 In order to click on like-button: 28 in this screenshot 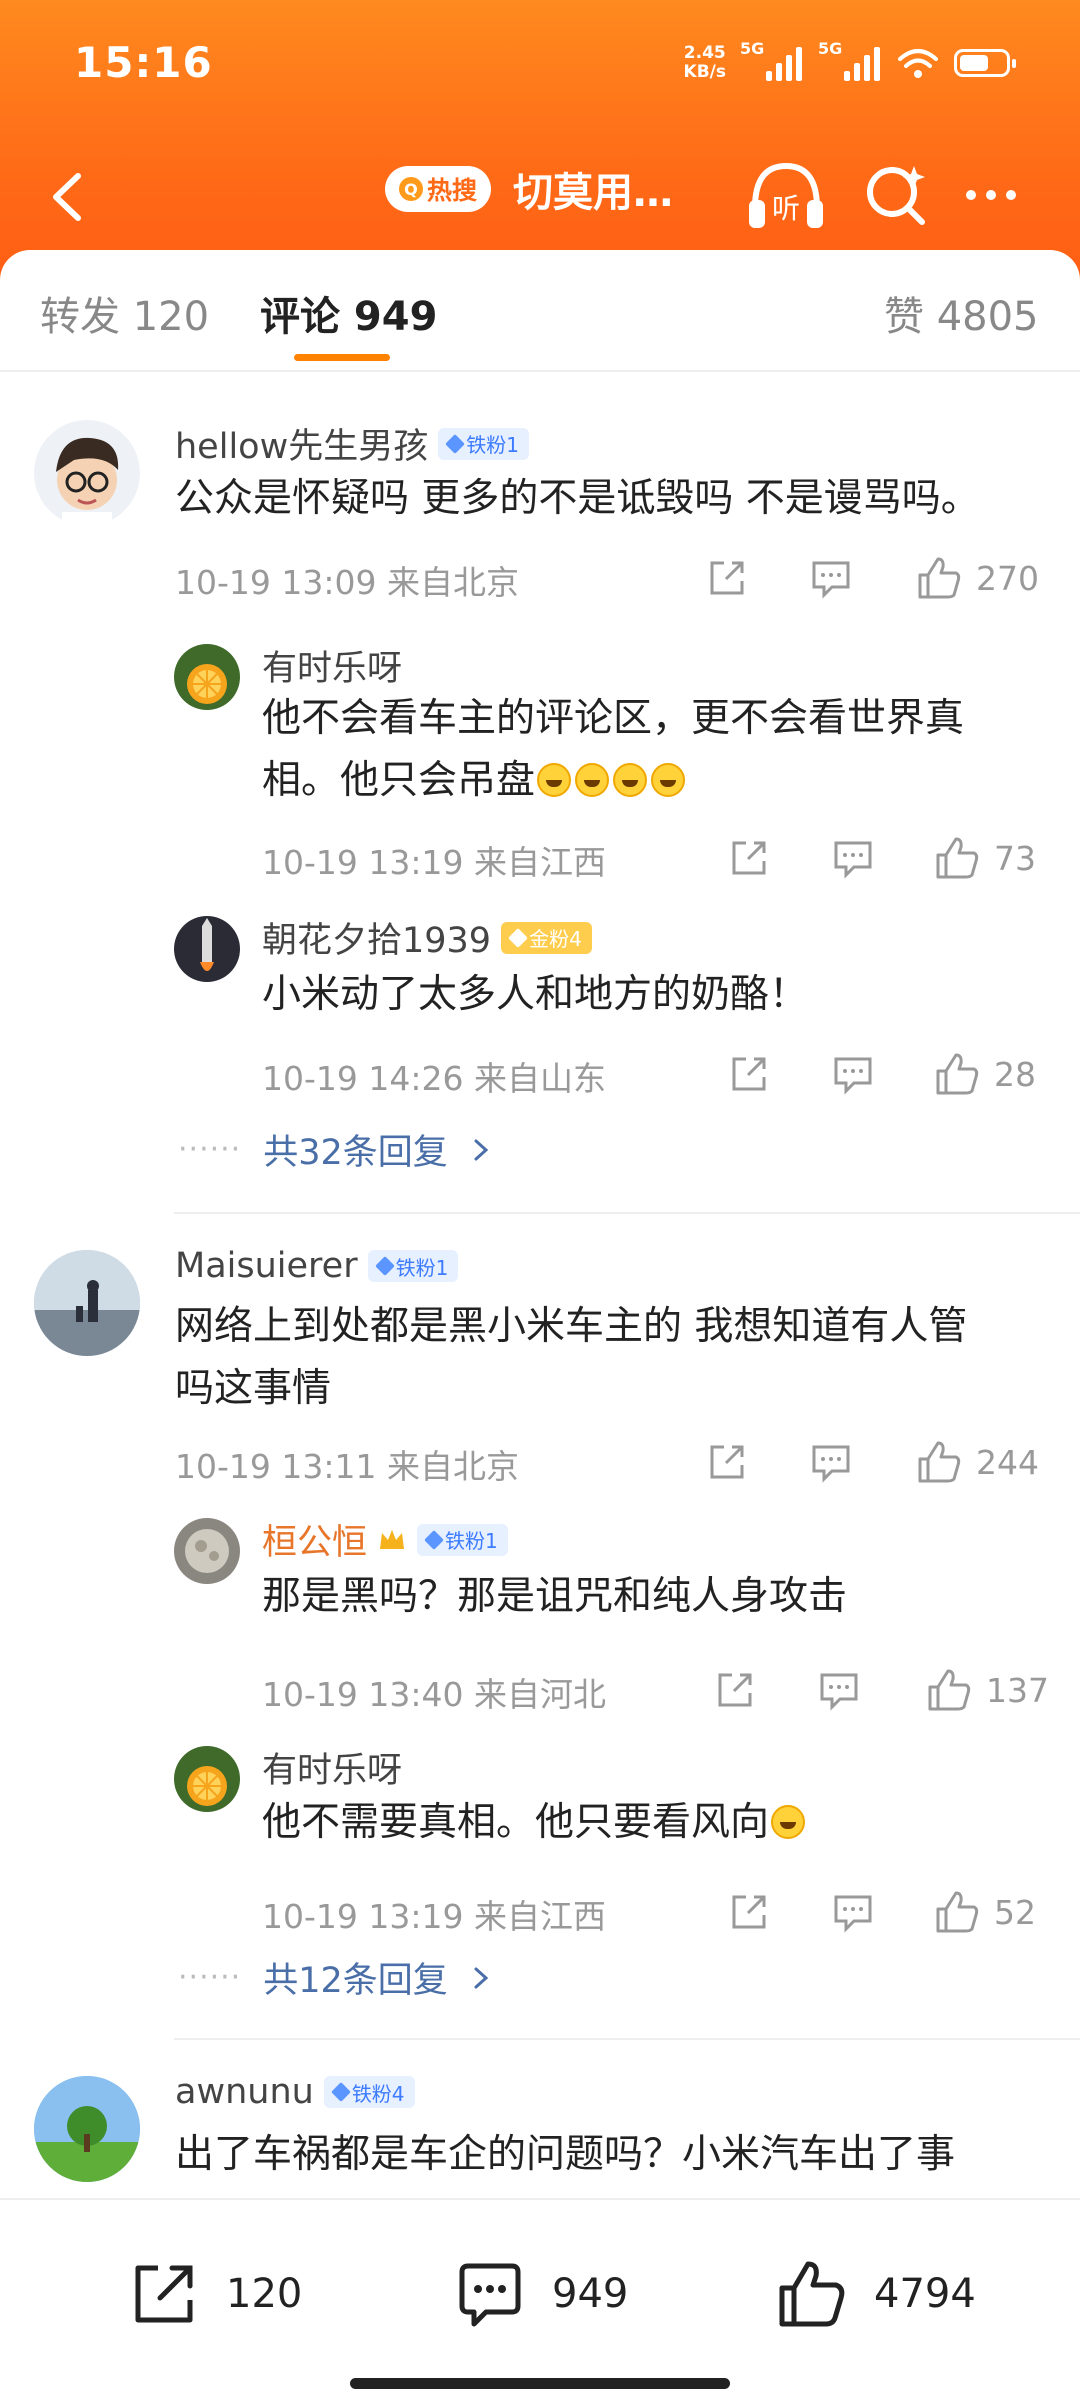, I will do `click(985, 1074)`.